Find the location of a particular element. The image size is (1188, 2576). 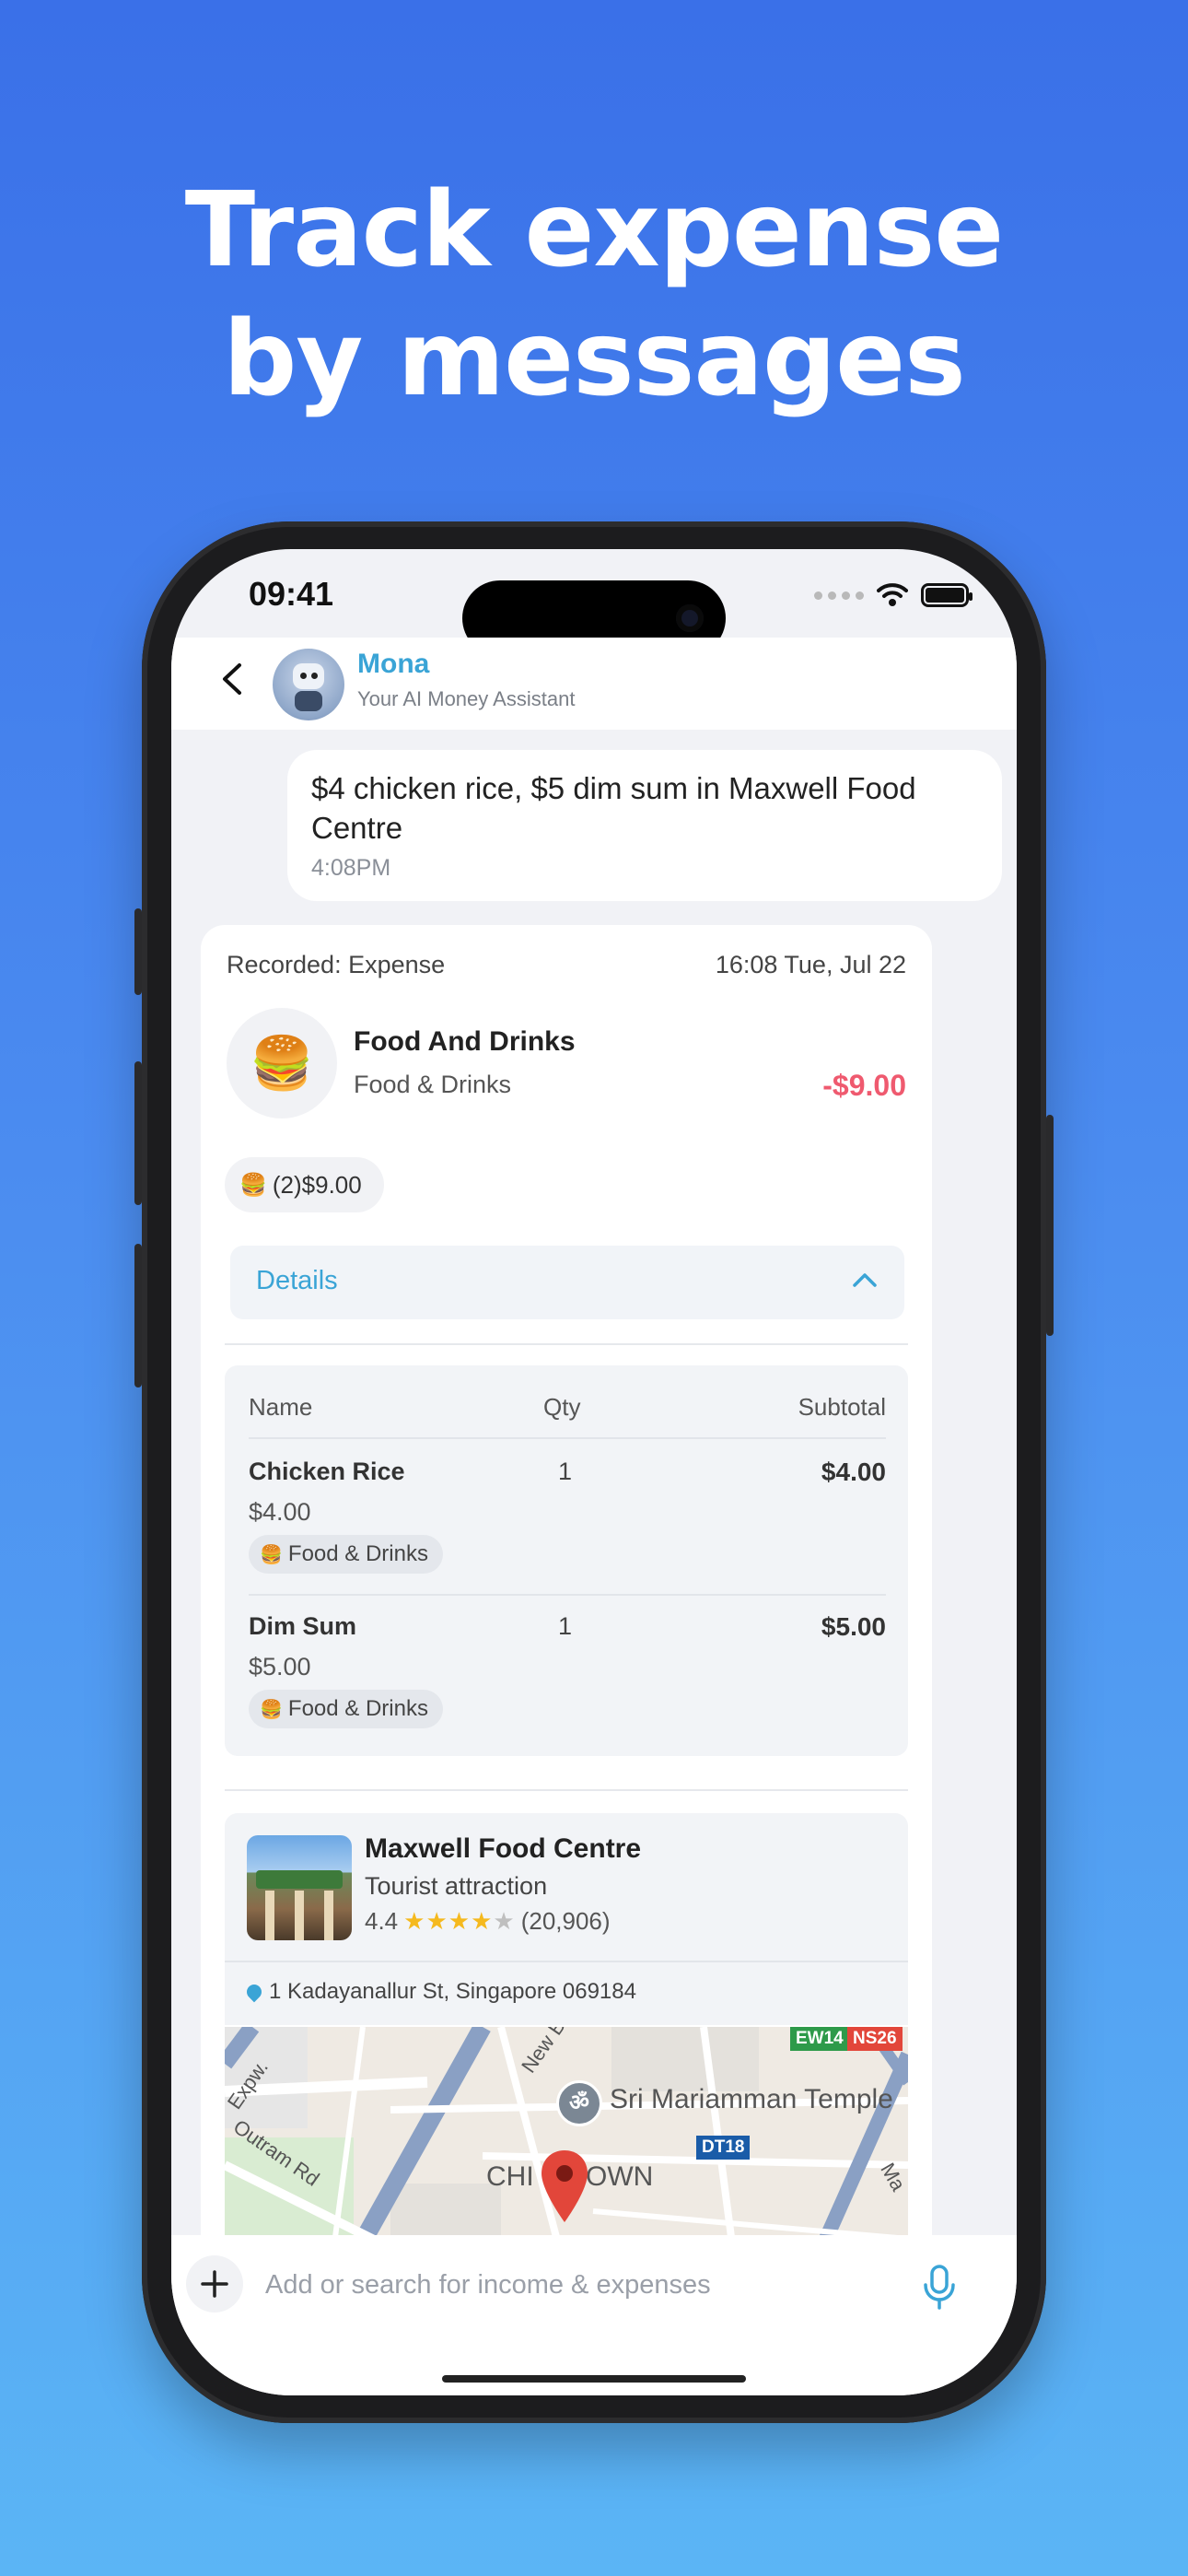

signal-icon is located at coordinates (839, 595).